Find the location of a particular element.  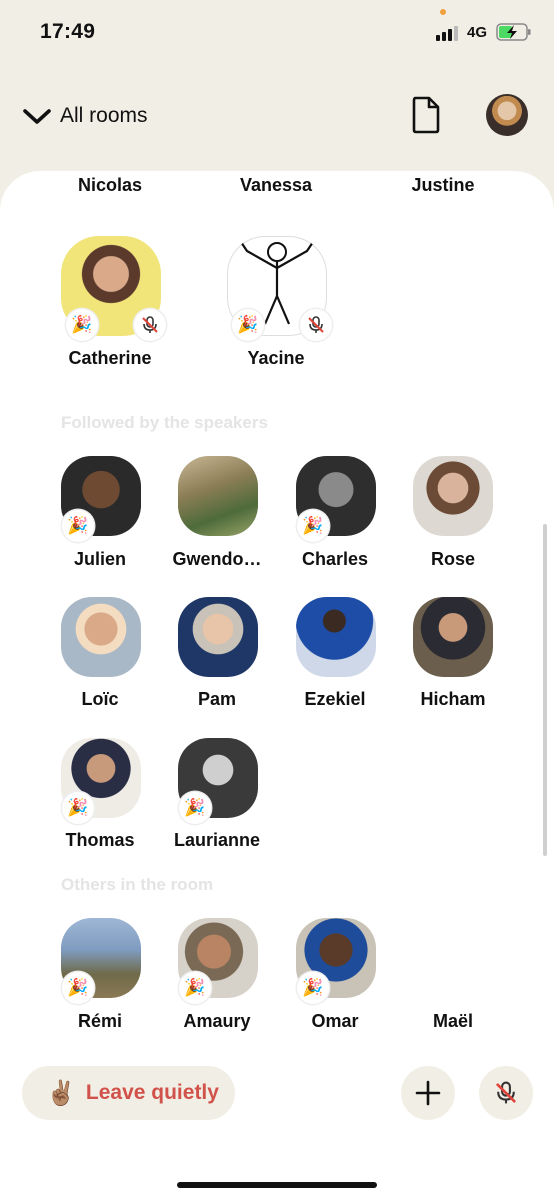

listener-name: Loïc is located at coordinates (100, 699).